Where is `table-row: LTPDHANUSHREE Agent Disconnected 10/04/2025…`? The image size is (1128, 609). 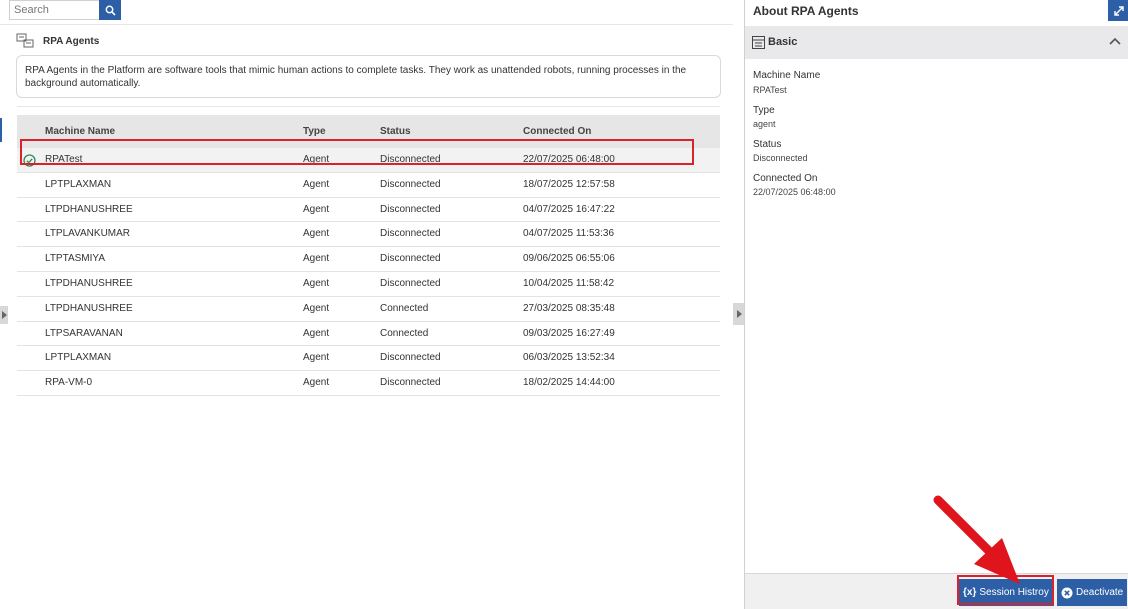 table-row: LTPDHANUSHREE Agent Disconnected 10/04/2025… is located at coordinates (368, 284).